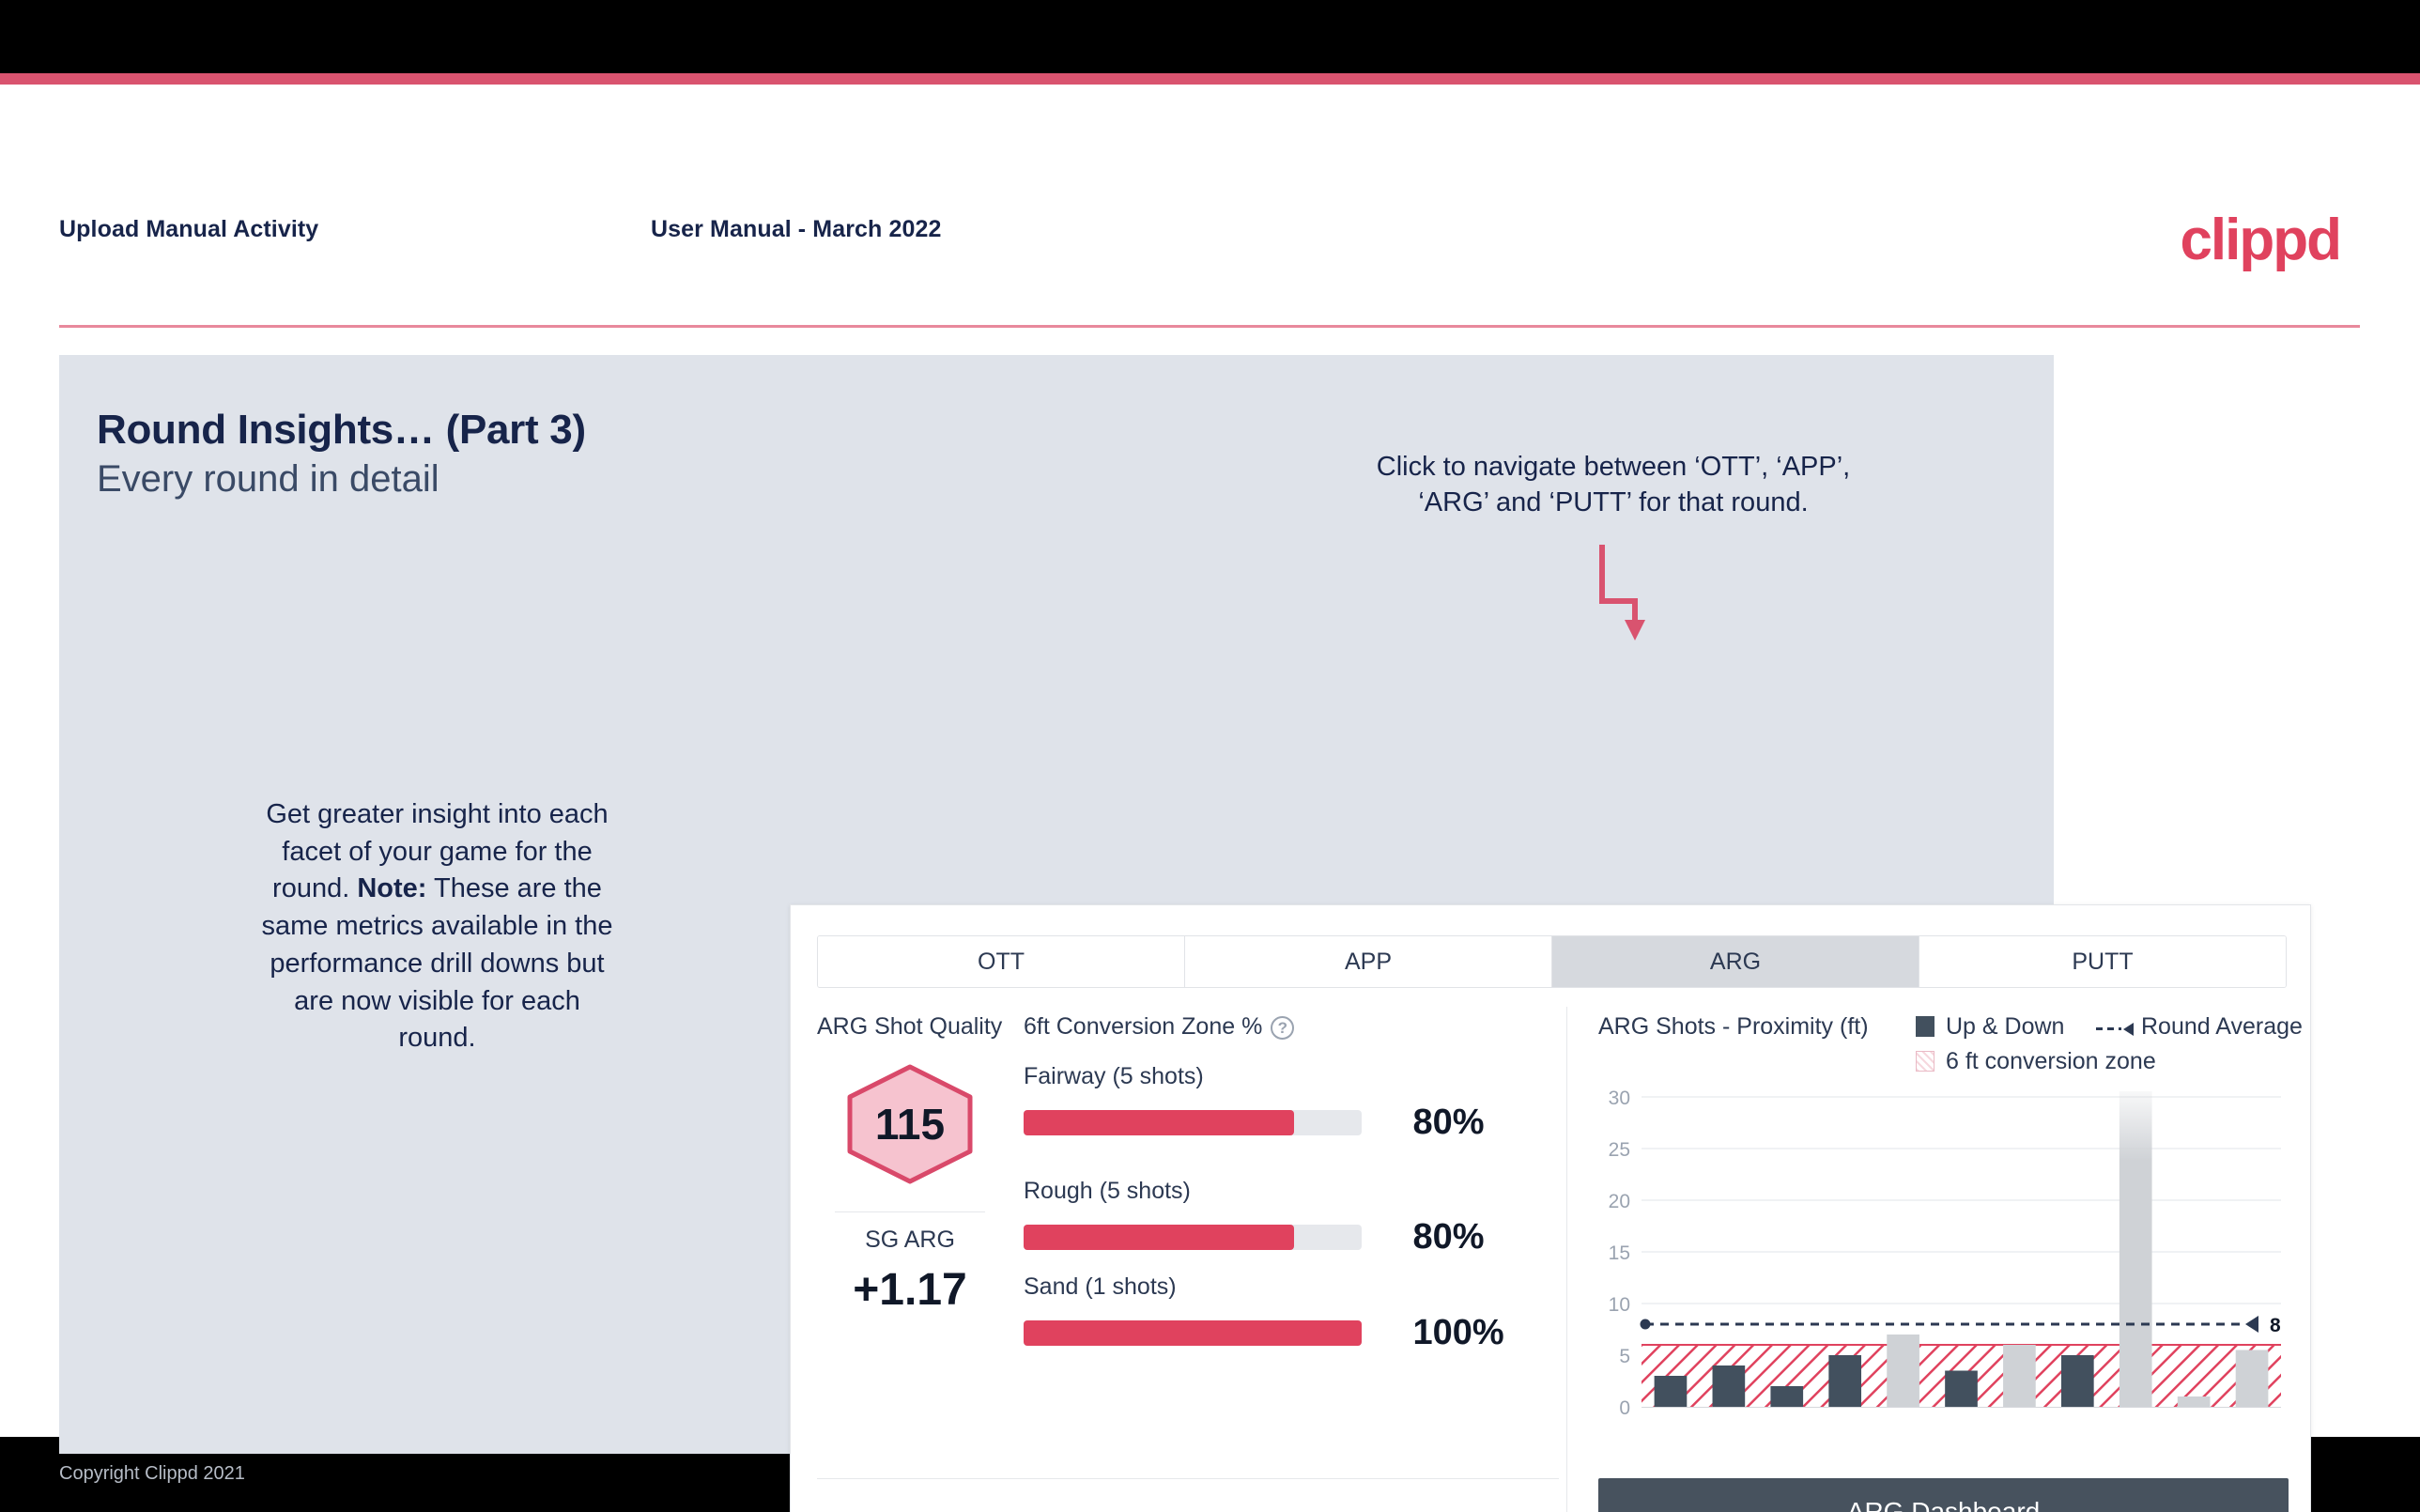 Image resolution: width=2420 pixels, height=1512 pixels. What do you see at coordinates (1613, 502) in the screenshot?
I see `callout-line-2: ‘ARG’ and ‘PUTT’ for that round.` at bounding box center [1613, 502].